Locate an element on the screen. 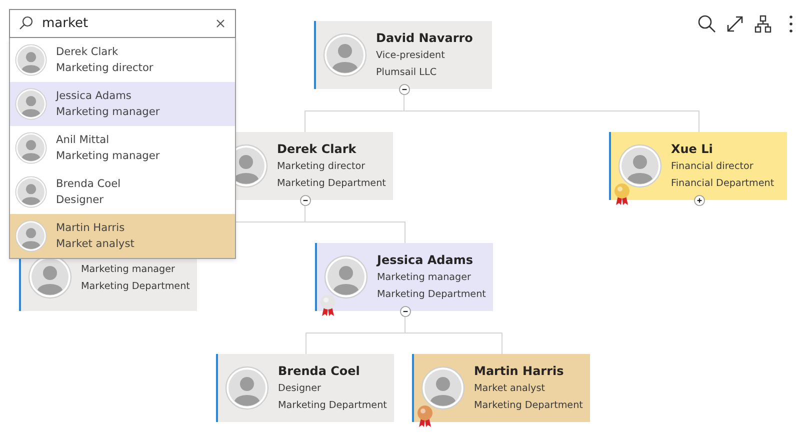  result-item: Martin Harris Market analyst is located at coordinates (122, 236).